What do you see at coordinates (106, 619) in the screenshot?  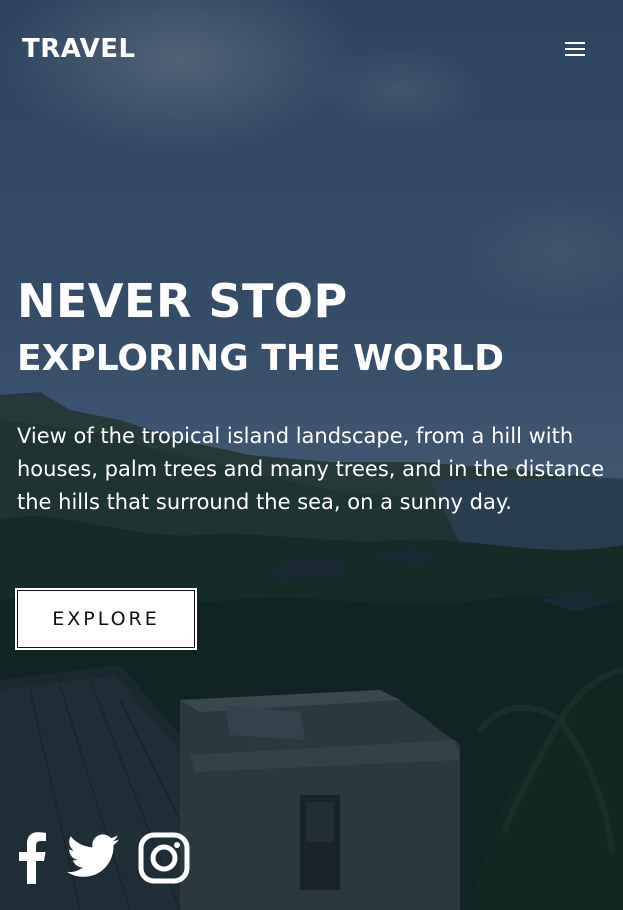 I see `explore-button: EXPLORE` at bounding box center [106, 619].